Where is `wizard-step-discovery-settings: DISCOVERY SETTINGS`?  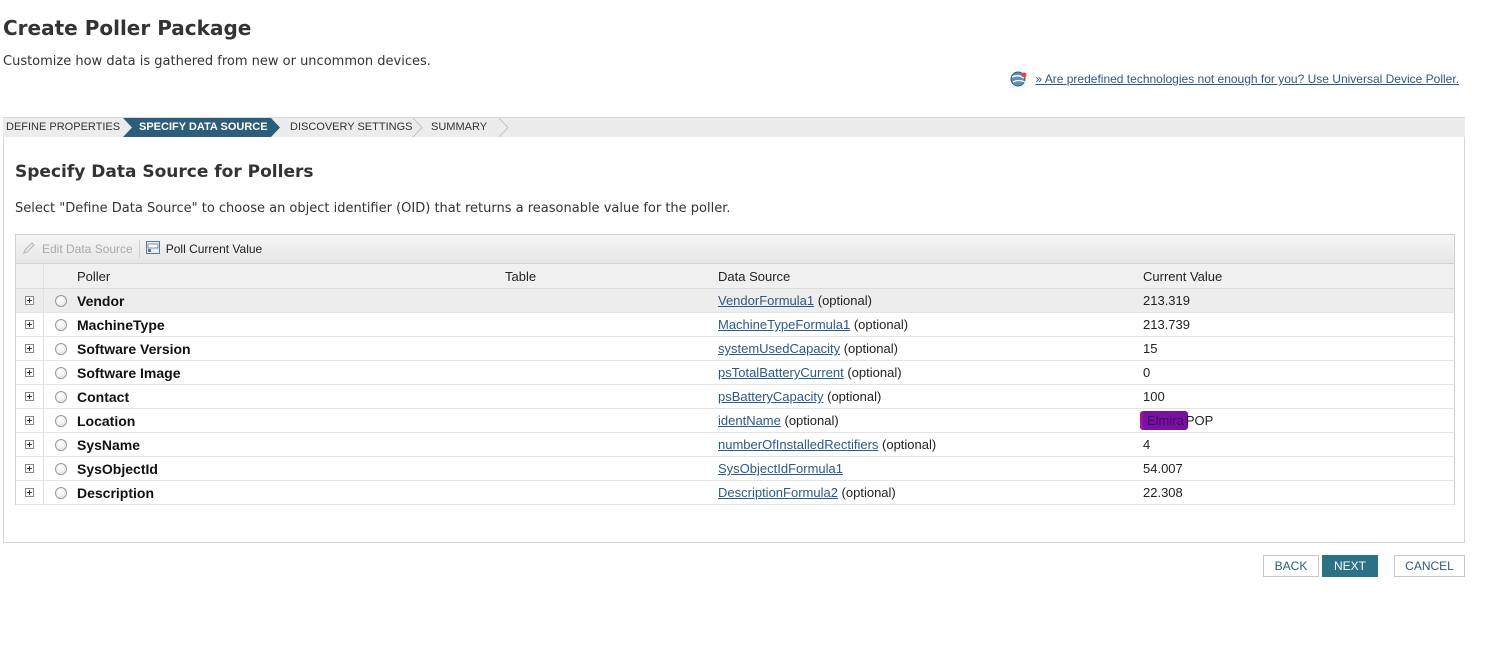
wizard-step-discovery-settings: DISCOVERY SETTINGS is located at coordinates (351, 127).